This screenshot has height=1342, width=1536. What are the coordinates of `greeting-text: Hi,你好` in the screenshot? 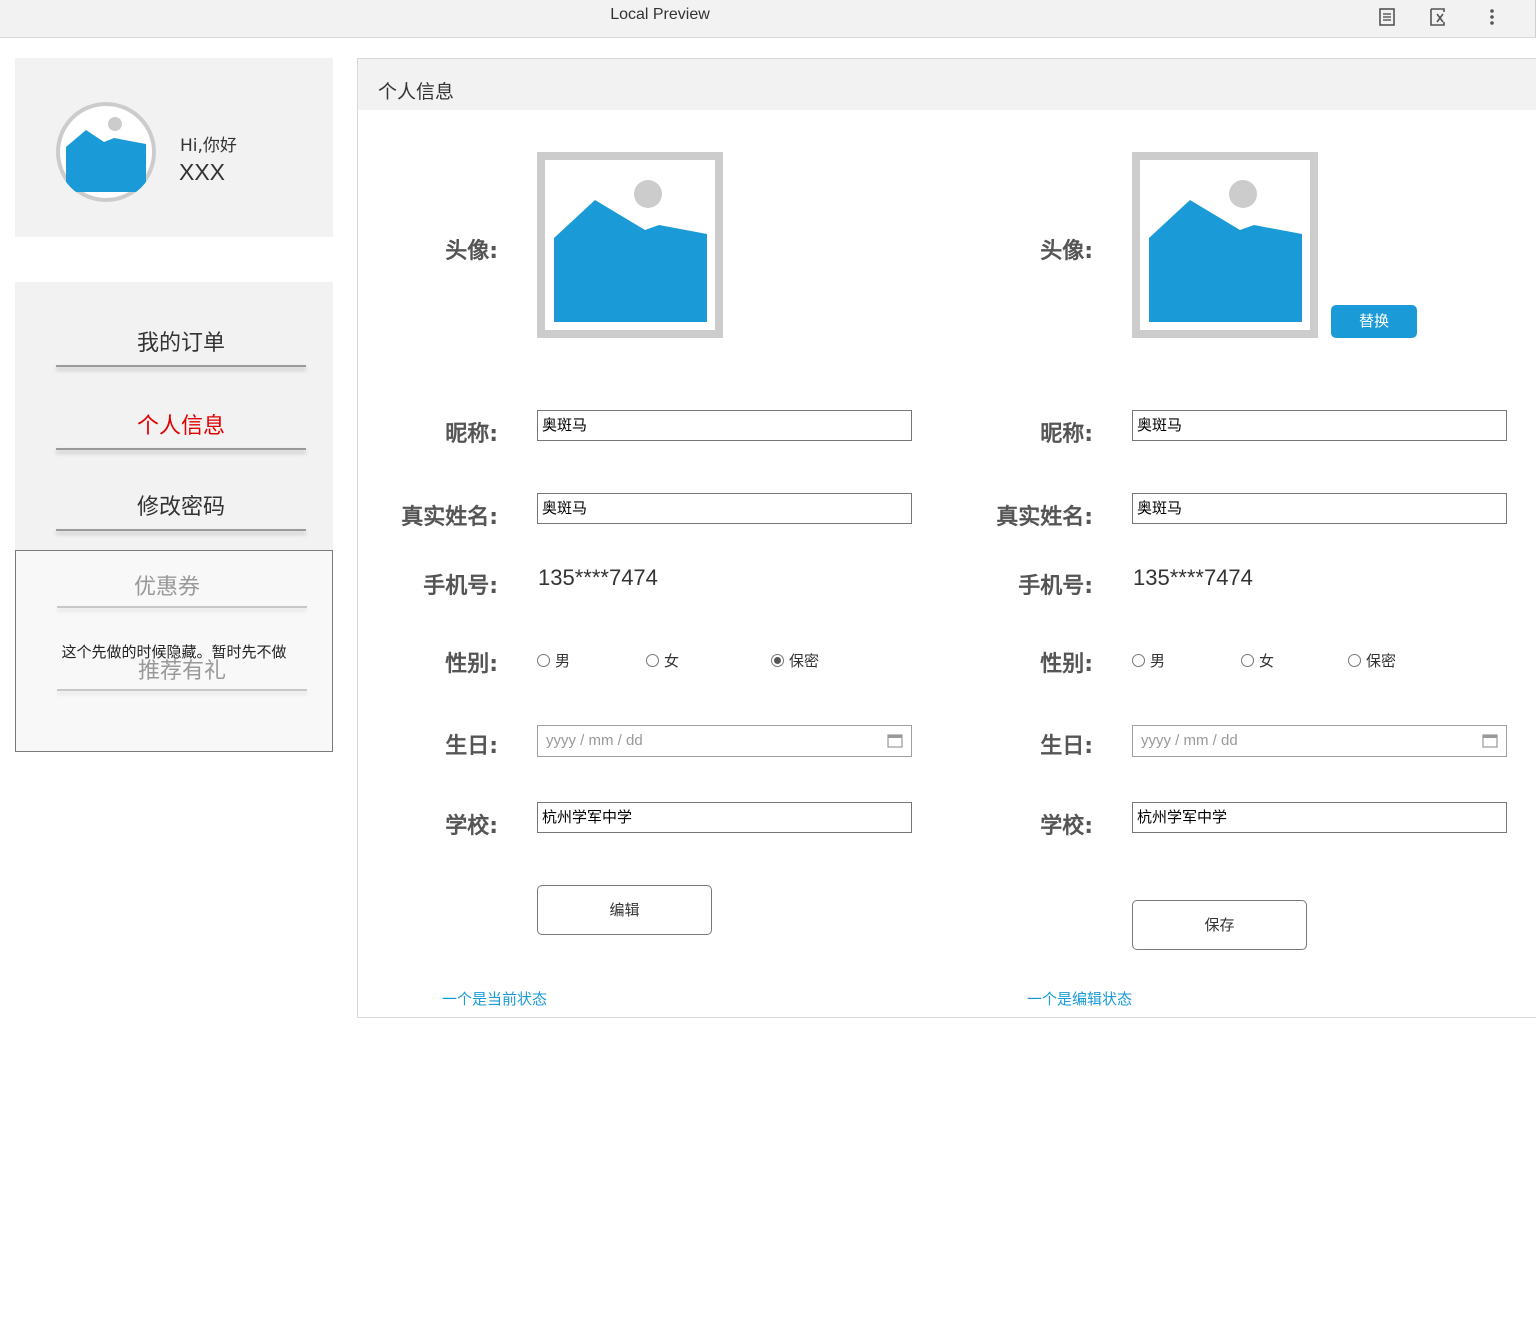 It's located at (208, 146).